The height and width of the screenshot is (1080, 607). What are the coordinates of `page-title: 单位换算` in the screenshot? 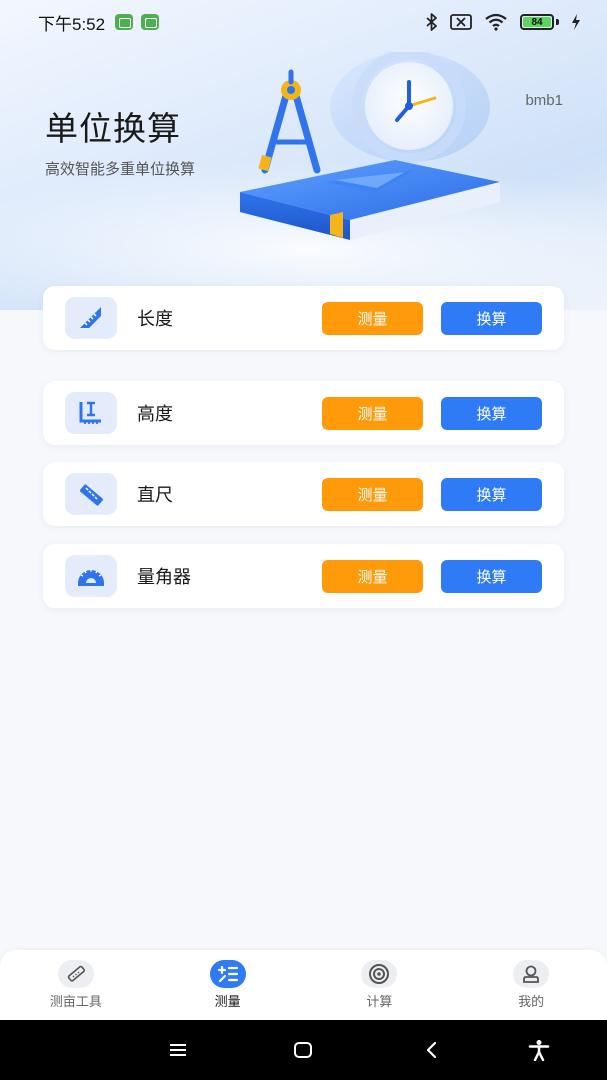 It's located at (113, 128).